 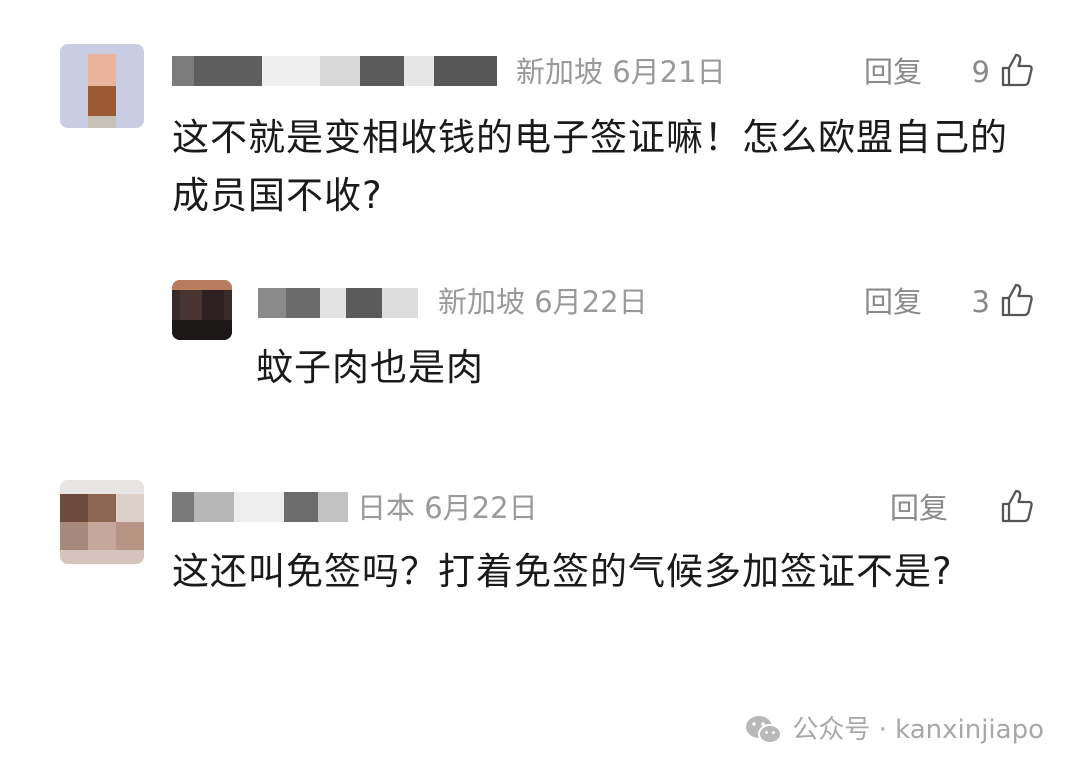 I want to click on comment-location: 日本, so click(x=386, y=508).